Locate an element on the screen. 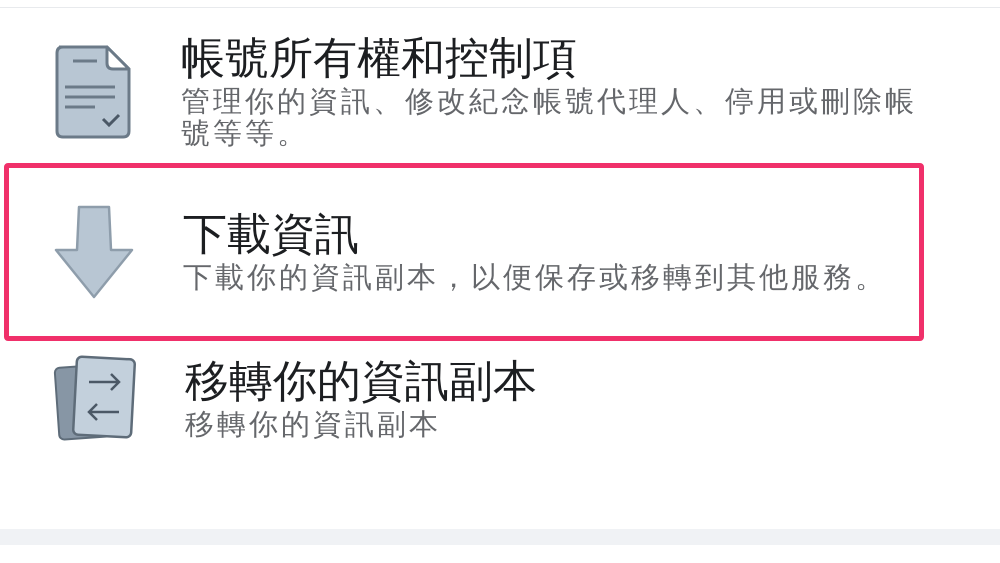 This screenshot has width=1000, height=563. item-title: 移轉你的資訊副本 is located at coordinates (361, 383).